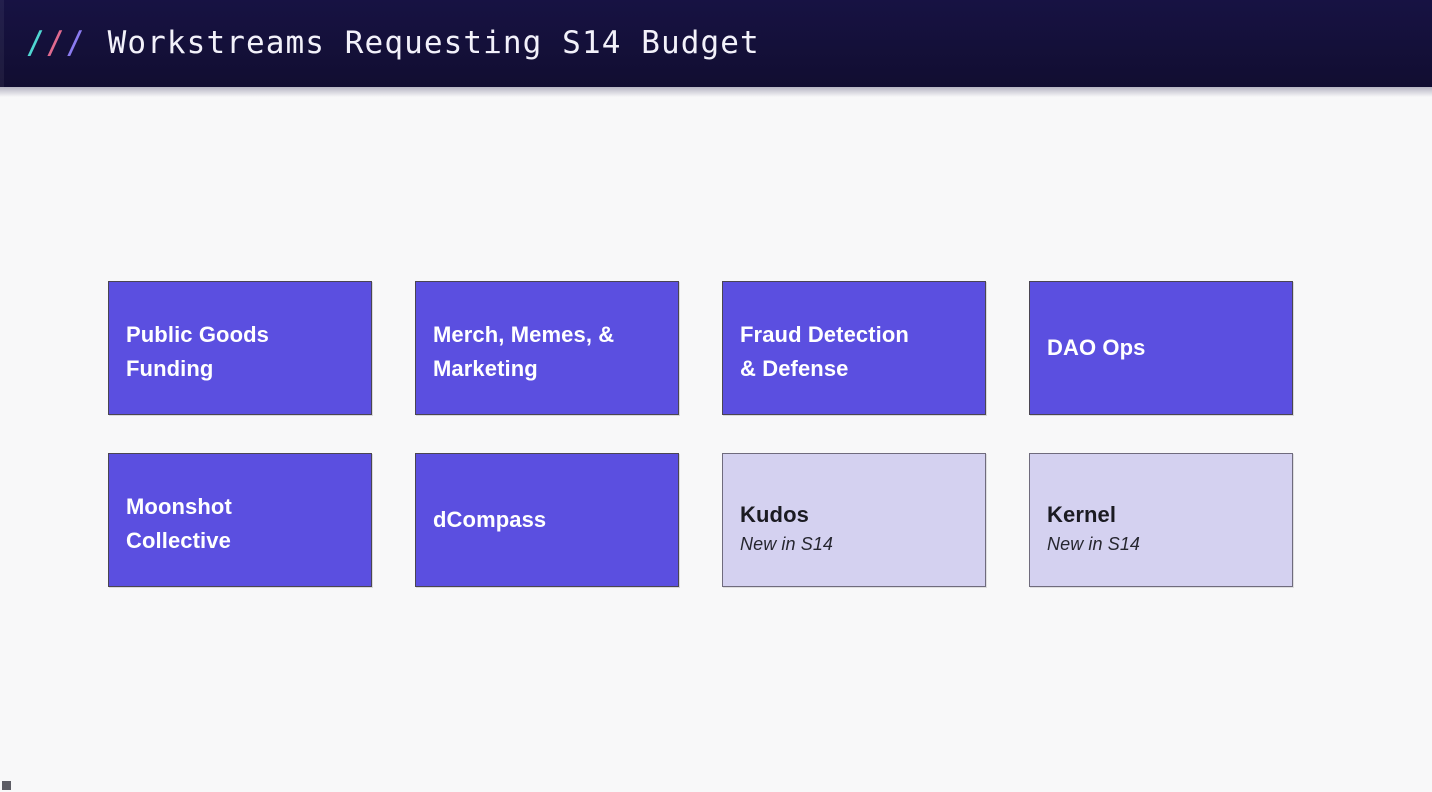 This screenshot has height=792, width=1432. Describe the element at coordinates (1161, 348) in the screenshot. I see `workstream-card-dao-ops: DAO Ops` at that location.